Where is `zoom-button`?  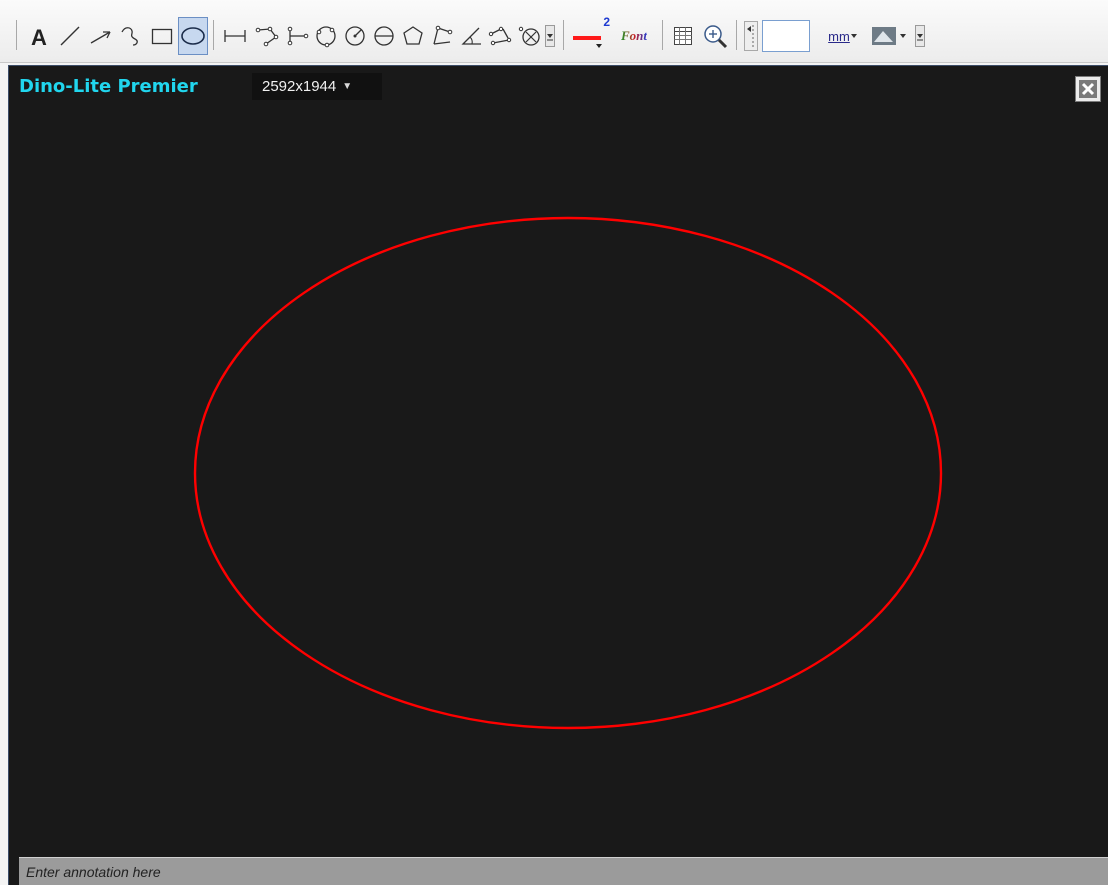
zoom-button is located at coordinates (715, 36).